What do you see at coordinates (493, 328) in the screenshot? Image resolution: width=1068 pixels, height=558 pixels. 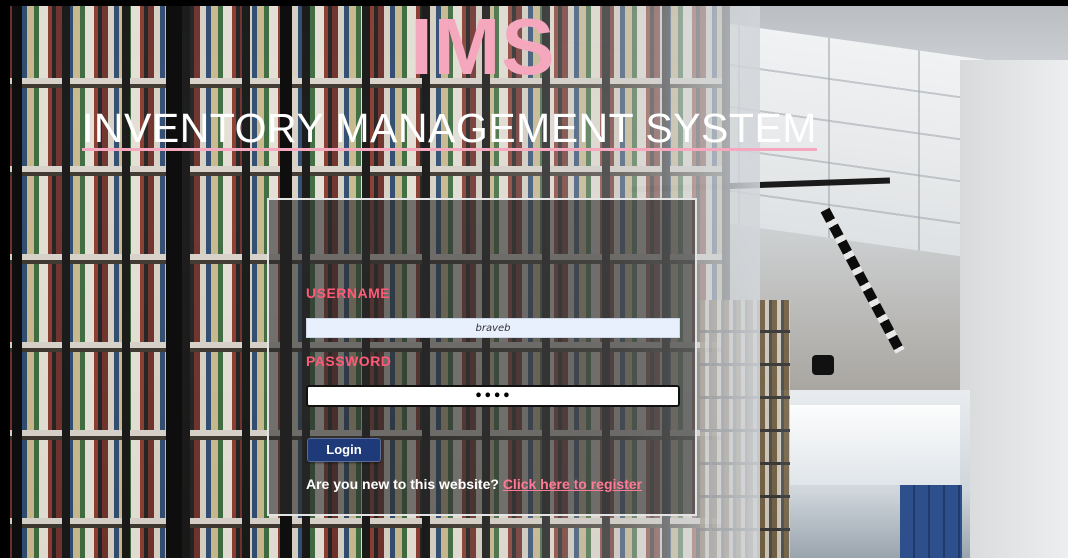 I see `username-input` at bounding box center [493, 328].